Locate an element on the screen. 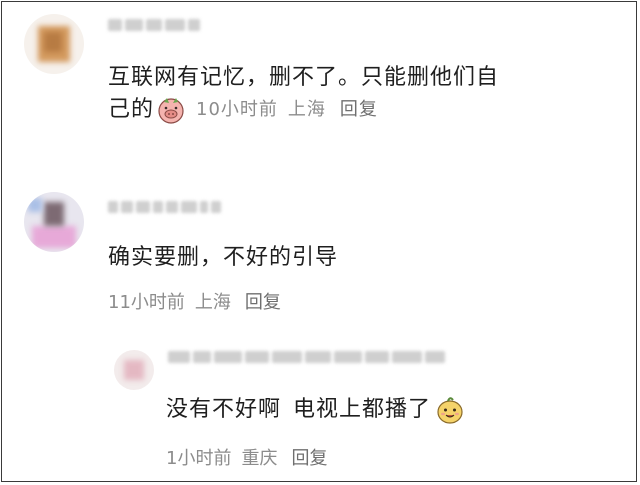 This screenshot has width=640, height=485. comment-time: 11小时前 is located at coordinates (146, 302).